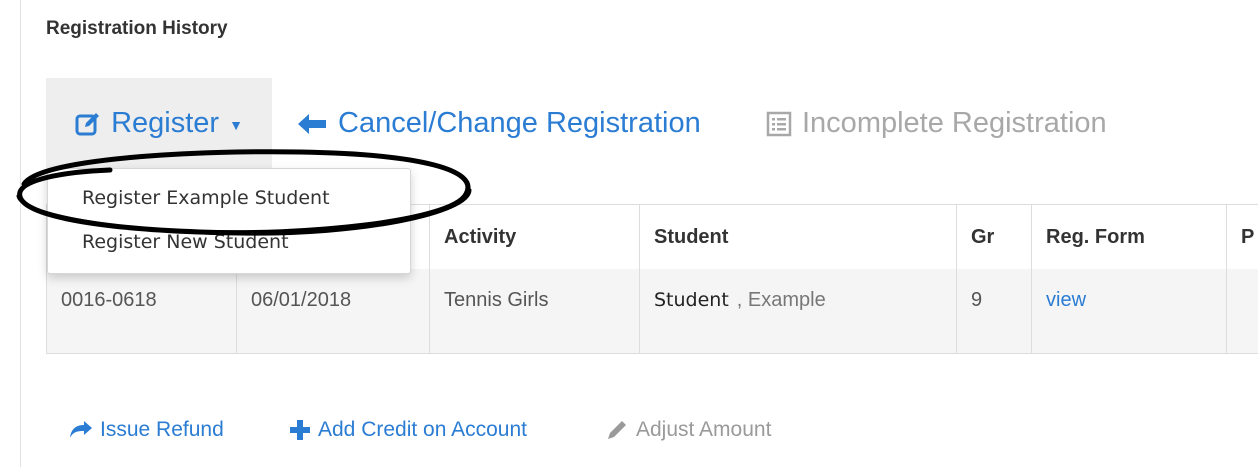  Describe the element at coordinates (994, 237) in the screenshot. I see `column-header-grade: Gr` at that location.